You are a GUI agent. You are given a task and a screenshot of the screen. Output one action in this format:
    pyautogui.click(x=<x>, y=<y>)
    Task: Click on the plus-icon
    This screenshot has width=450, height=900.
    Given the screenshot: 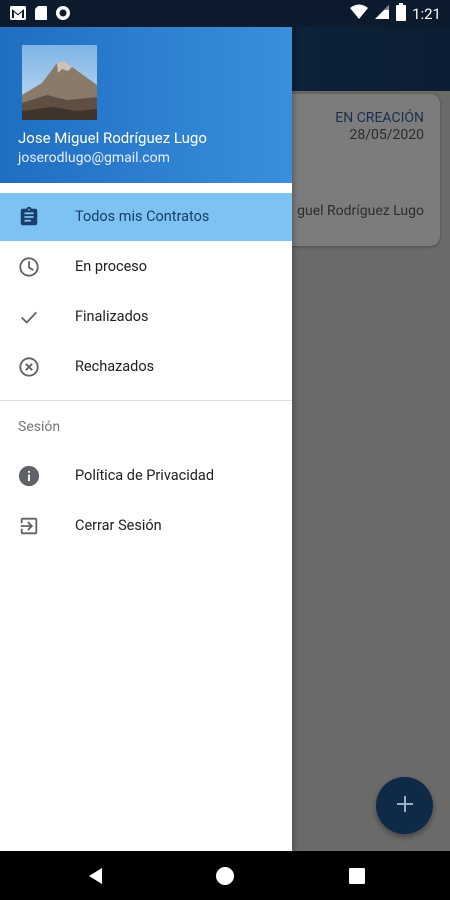 What is the action you would take?
    pyautogui.click(x=405, y=806)
    